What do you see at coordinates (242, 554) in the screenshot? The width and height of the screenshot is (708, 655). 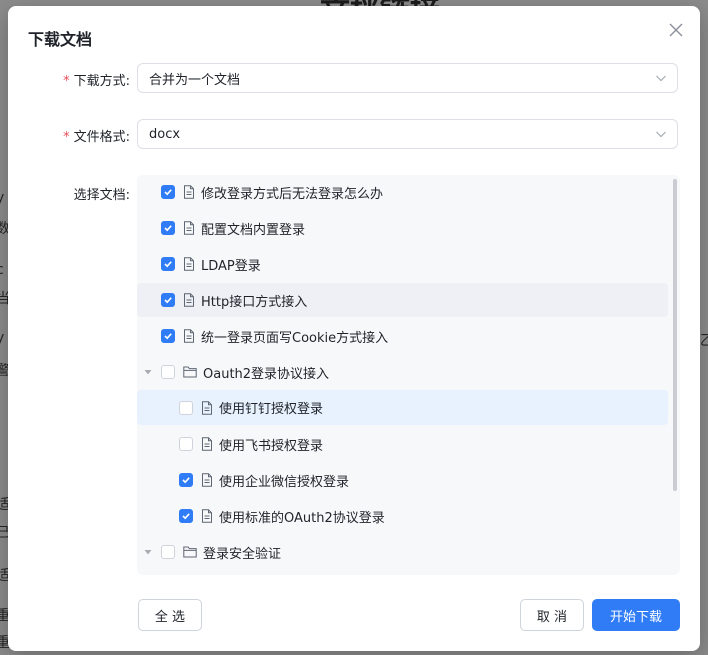 I see `tree-folder-label: 登录安全验证` at bounding box center [242, 554].